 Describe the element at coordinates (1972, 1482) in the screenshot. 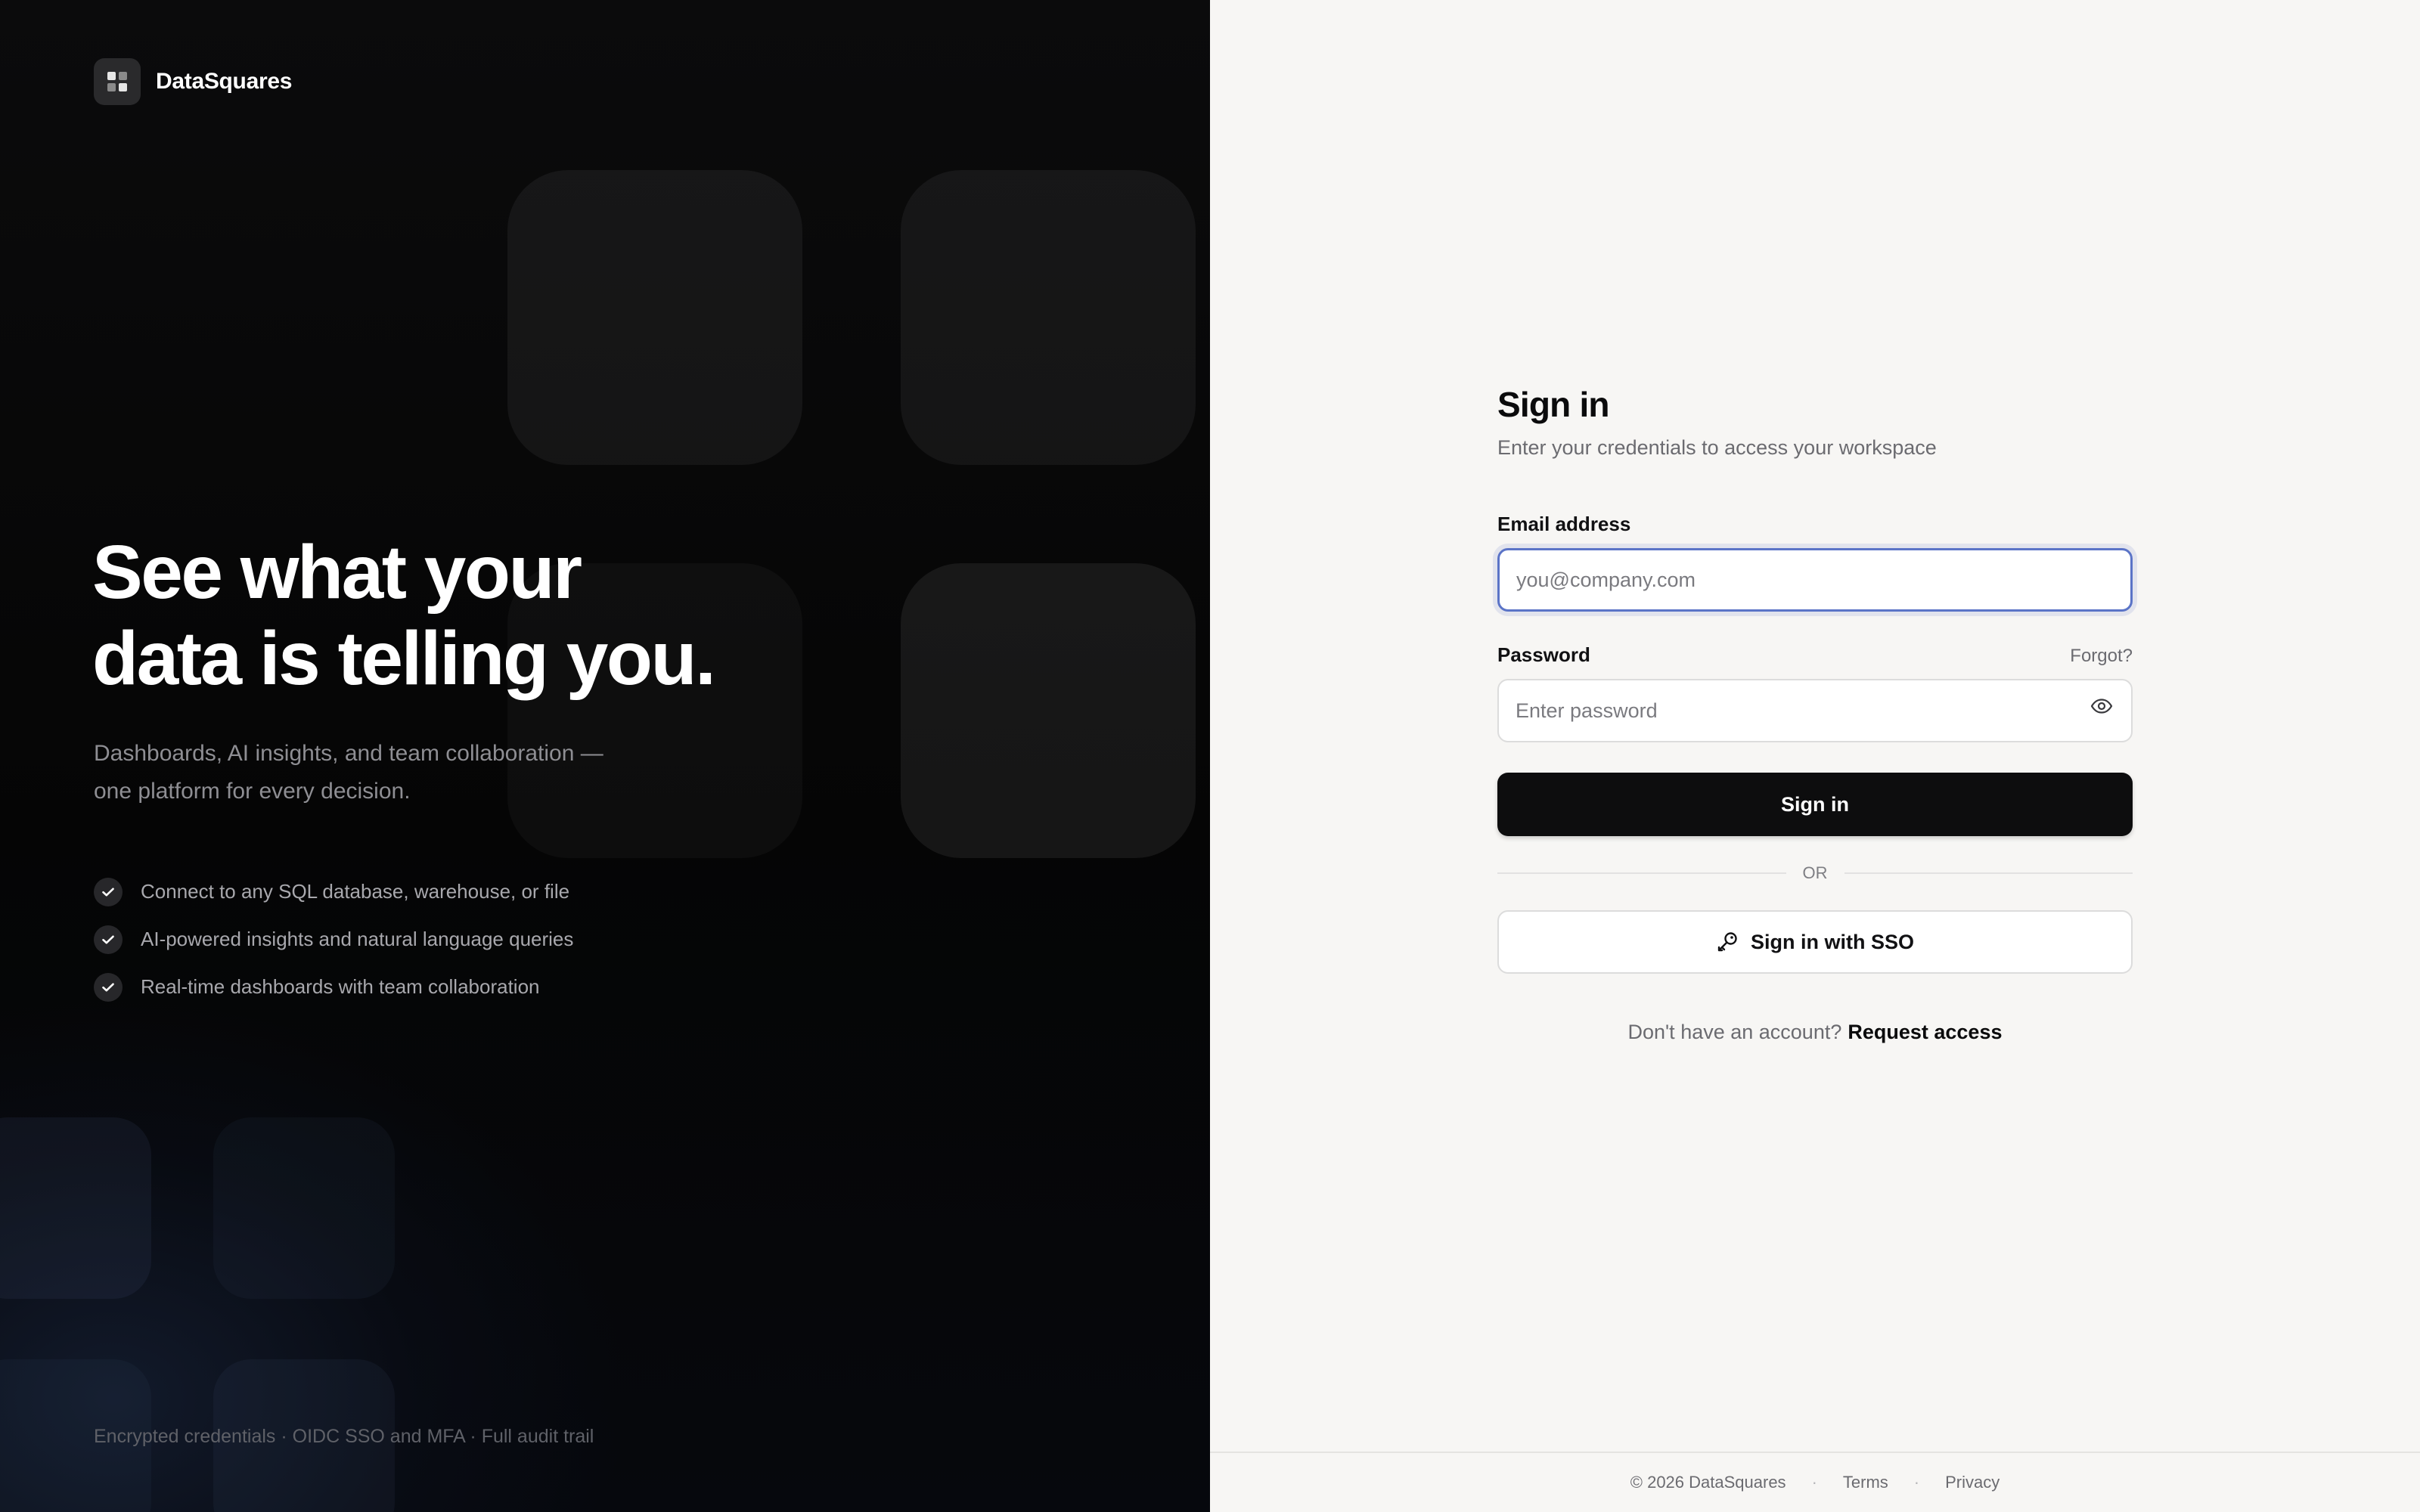

I see `privacy-link: Privacy` at that location.